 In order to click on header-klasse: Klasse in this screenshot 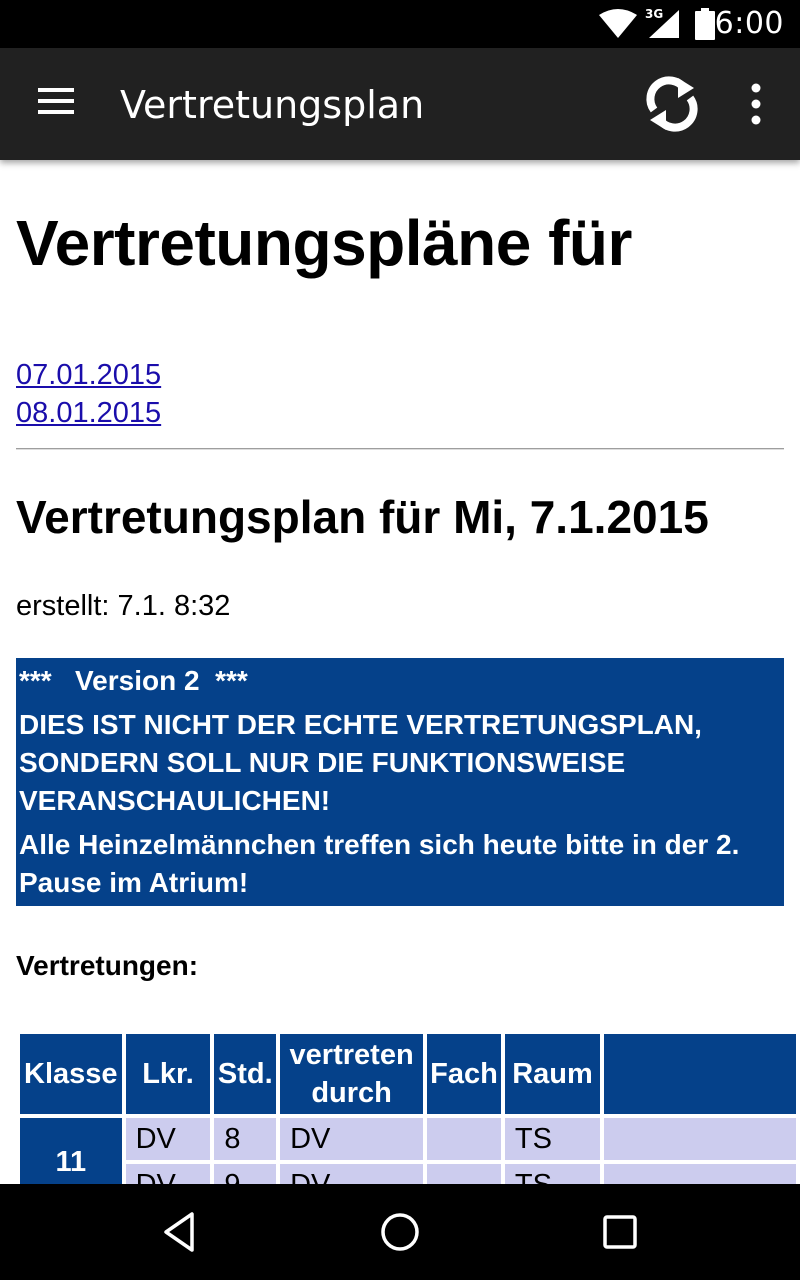, I will do `click(71, 1074)`.